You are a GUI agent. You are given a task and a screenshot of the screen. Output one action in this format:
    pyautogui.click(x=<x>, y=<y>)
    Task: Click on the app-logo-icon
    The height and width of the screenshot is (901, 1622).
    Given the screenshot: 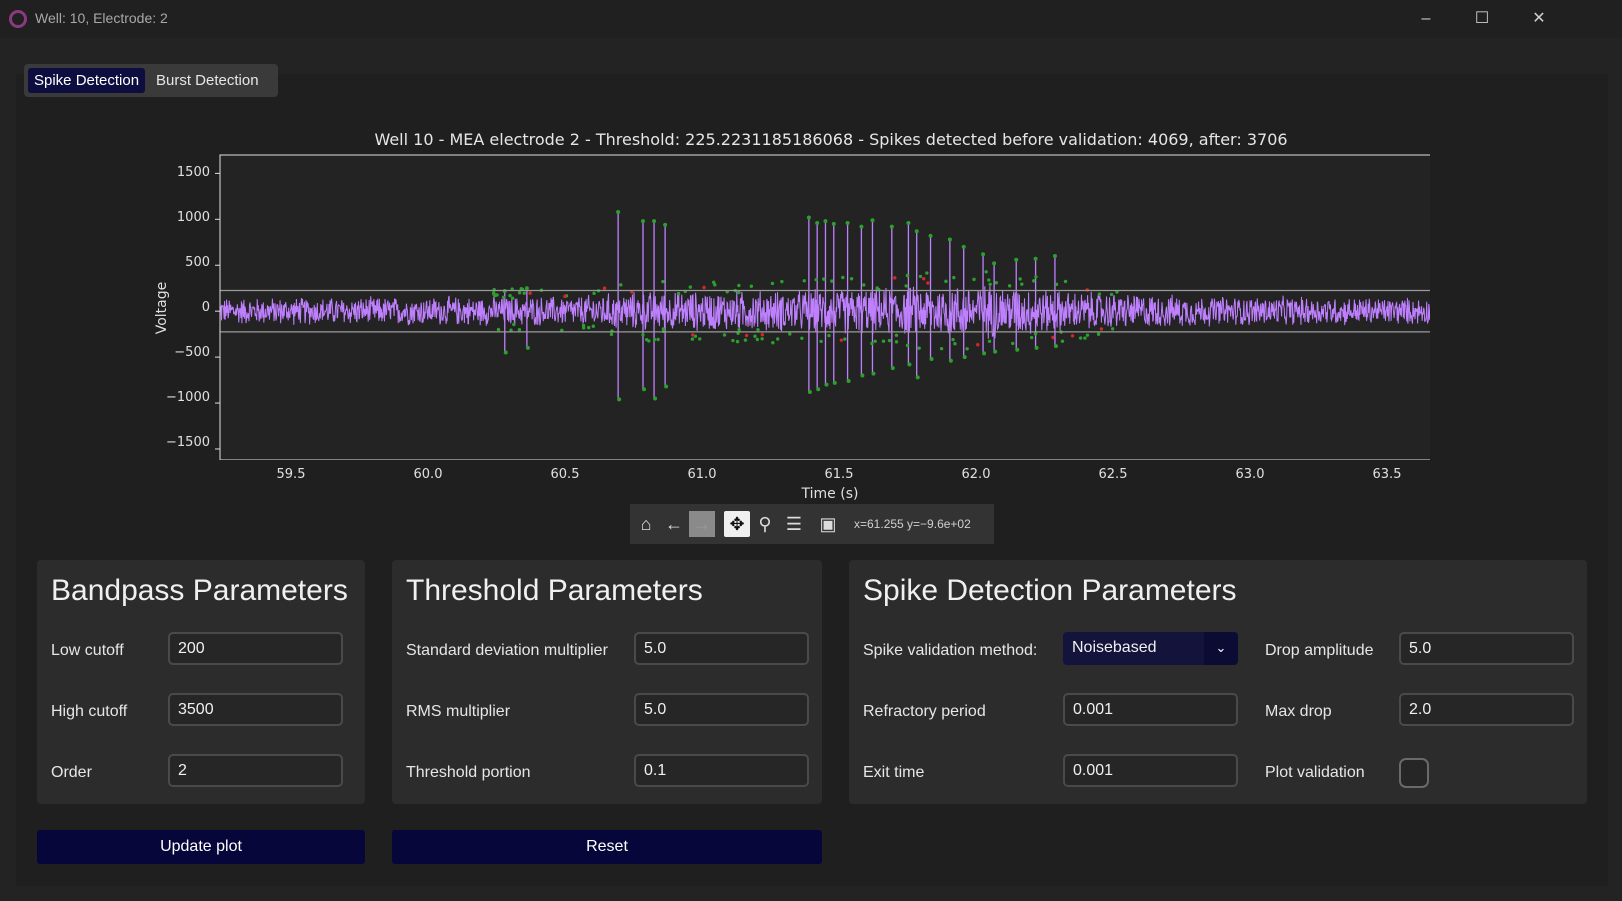 What is the action you would take?
    pyautogui.click(x=18, y=19)
    